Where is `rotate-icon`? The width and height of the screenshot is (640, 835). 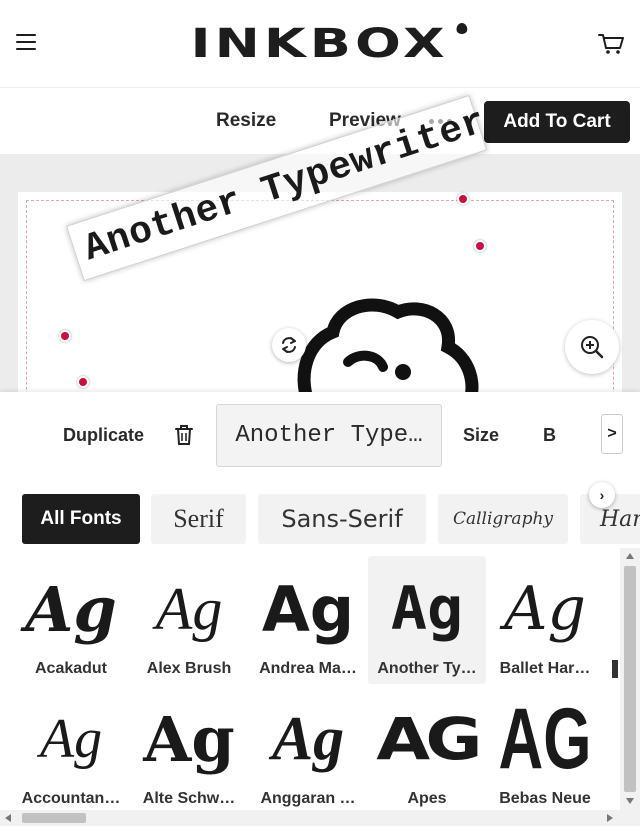 rotate-icon is located at coordinates (289, 345).